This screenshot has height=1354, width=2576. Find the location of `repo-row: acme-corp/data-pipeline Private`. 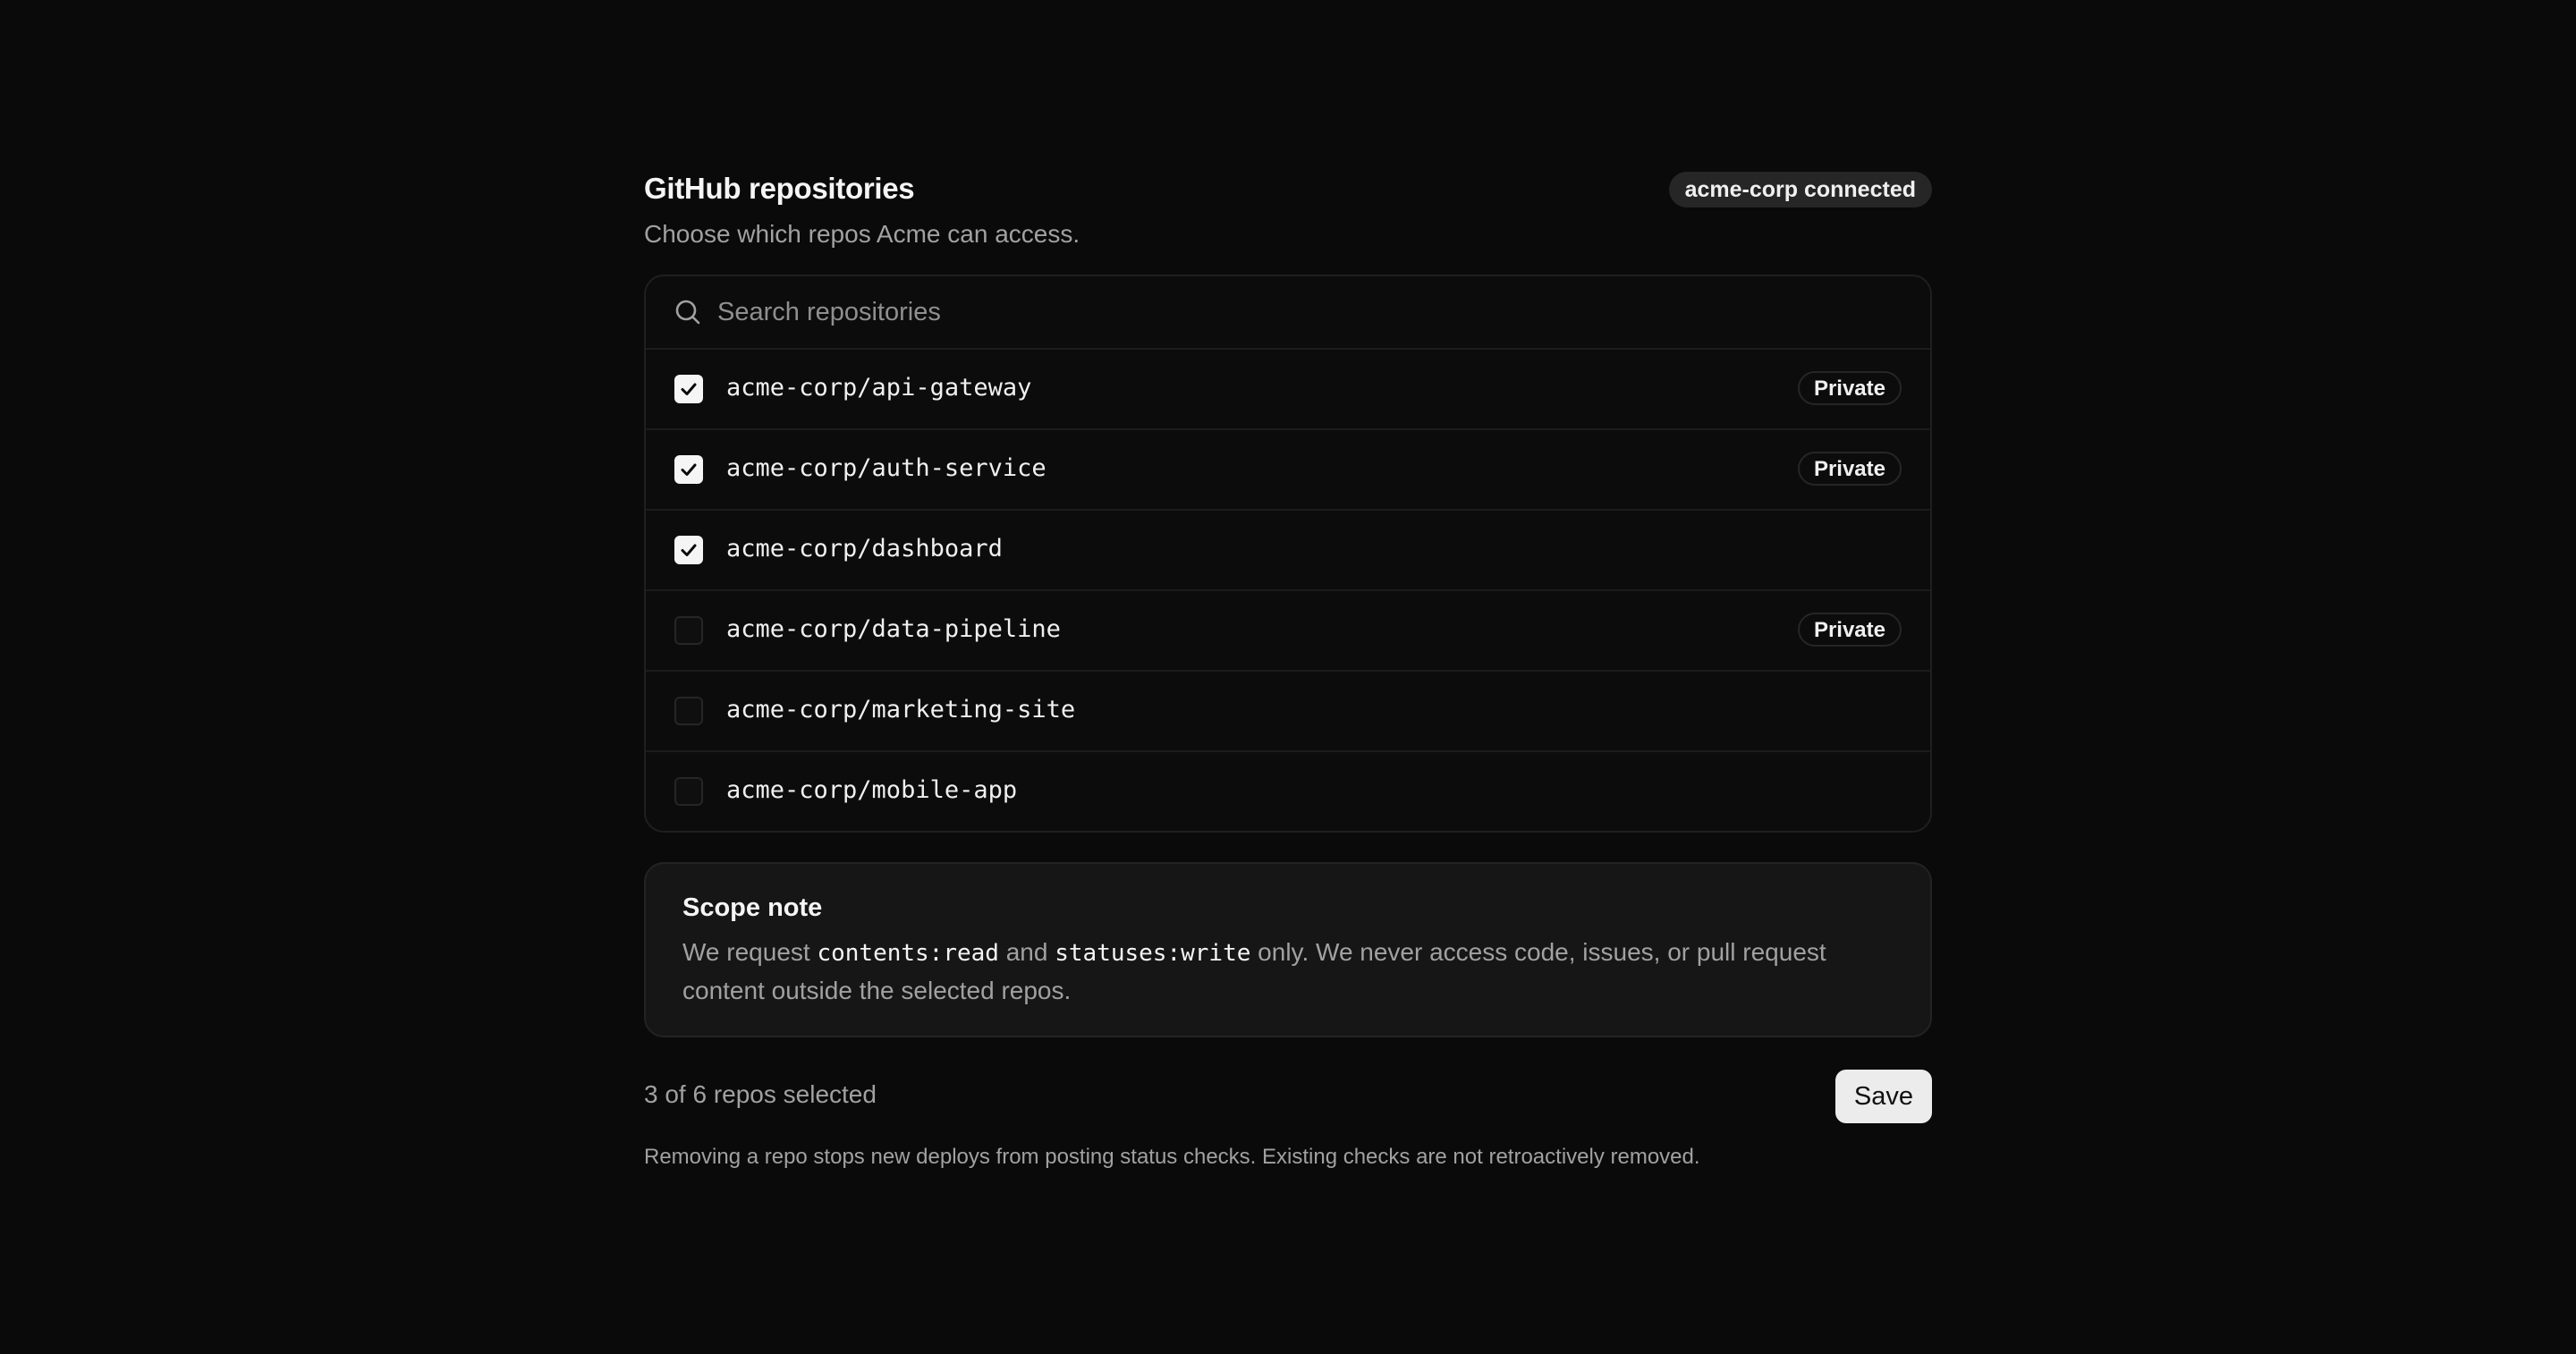

repo-row: acme-corp/data-pipeline Private is located at coordinates (1288, 631).